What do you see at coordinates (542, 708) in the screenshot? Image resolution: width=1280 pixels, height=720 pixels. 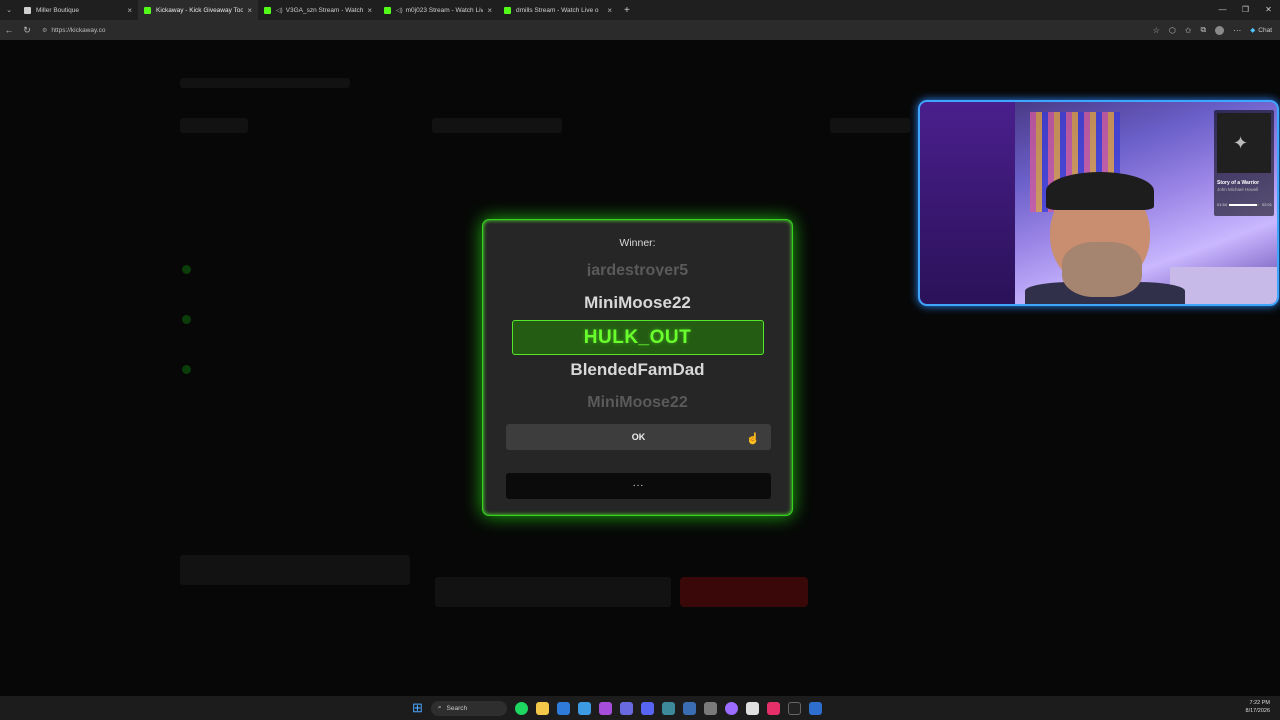 I see `file-explorer-icon` at bounding box center [542, 708].